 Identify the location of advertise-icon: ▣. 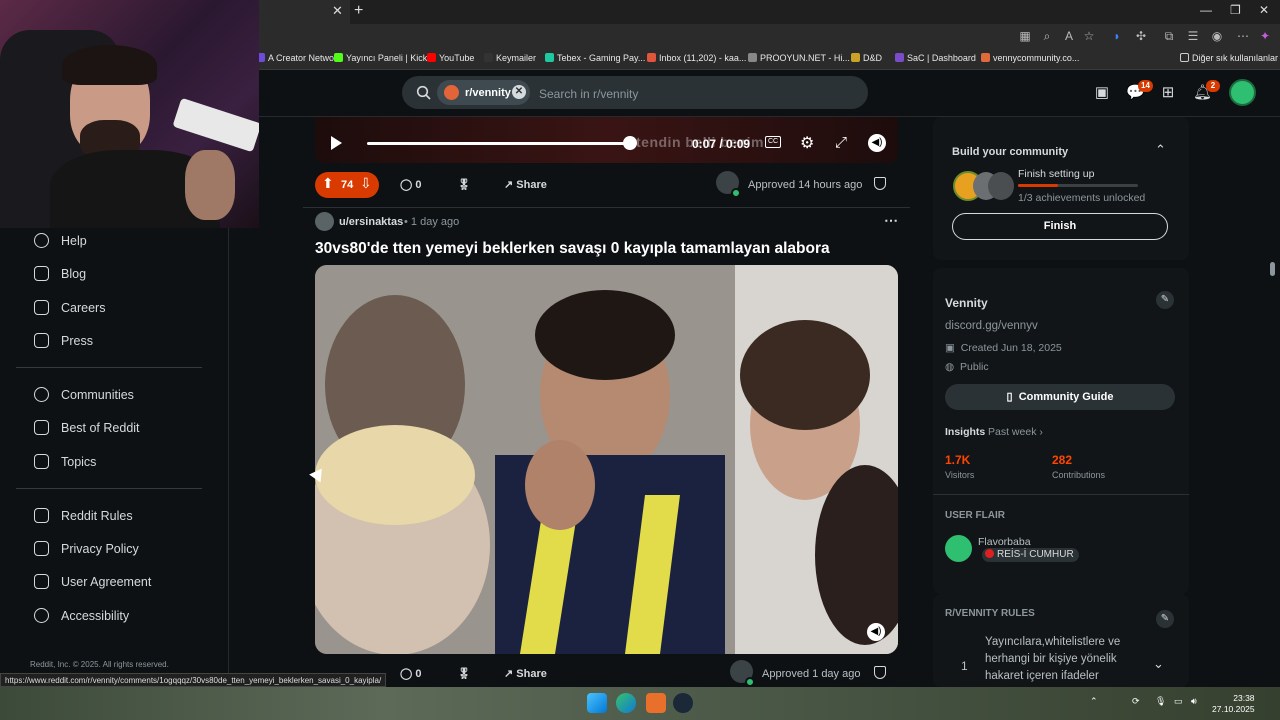
(1102, 93).